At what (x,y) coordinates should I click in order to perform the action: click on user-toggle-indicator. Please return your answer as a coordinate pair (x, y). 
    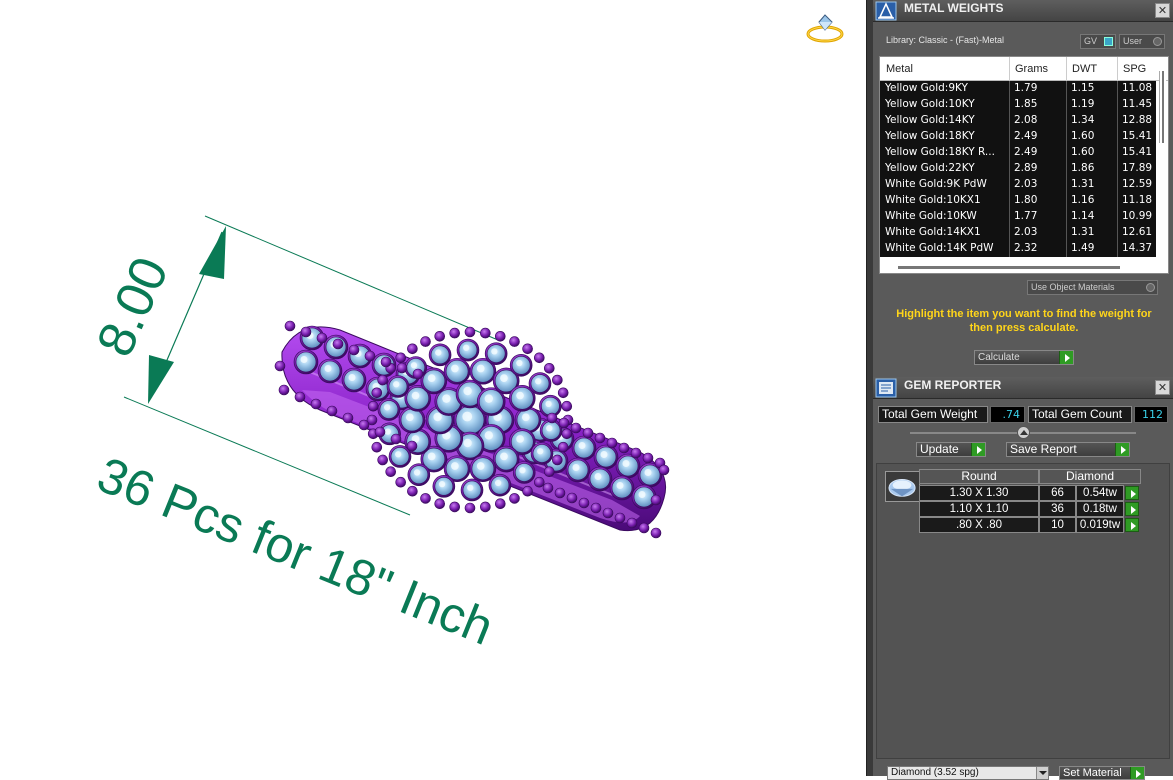
    Looking at the image, I should click on (1157, 41).